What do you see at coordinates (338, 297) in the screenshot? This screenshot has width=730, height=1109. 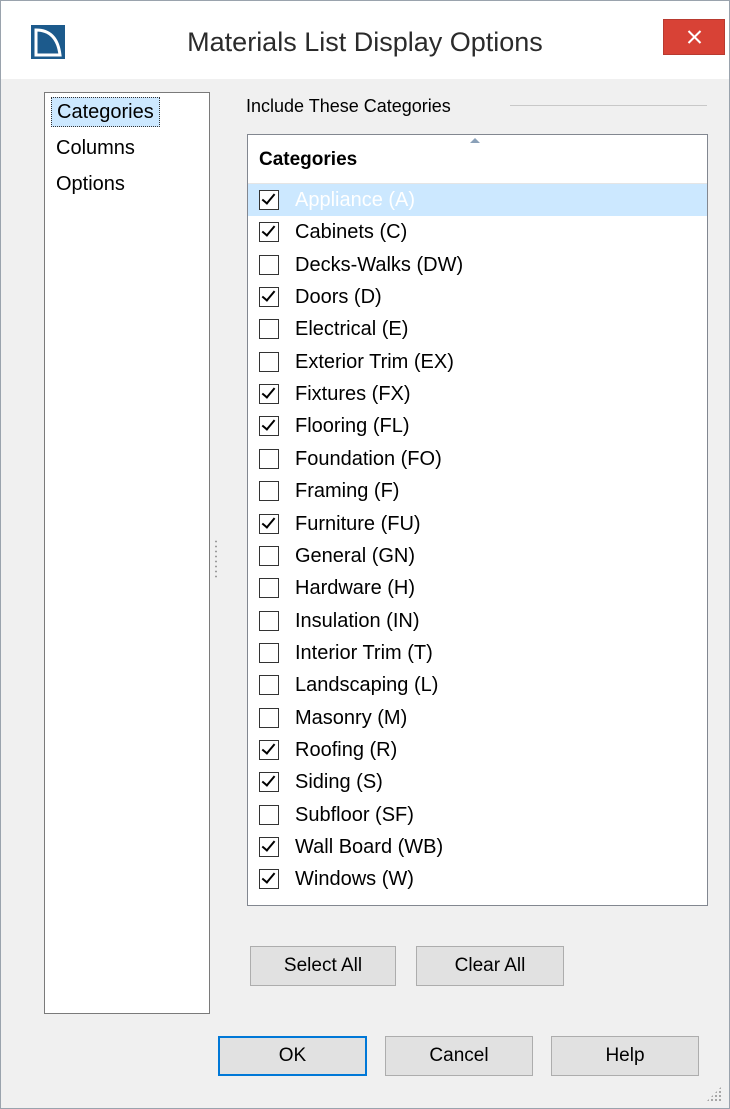 I see `list-item-label: Doors (D)` at bounding box center [338, 297].